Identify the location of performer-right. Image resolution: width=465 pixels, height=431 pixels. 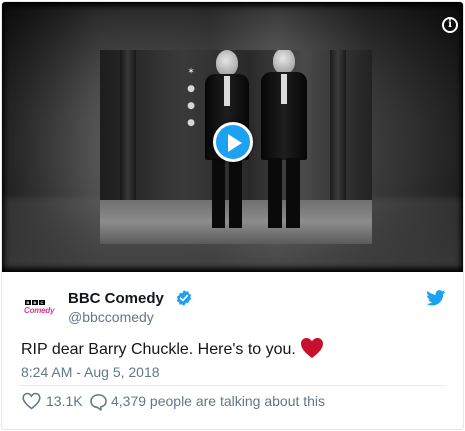
(284, 144).